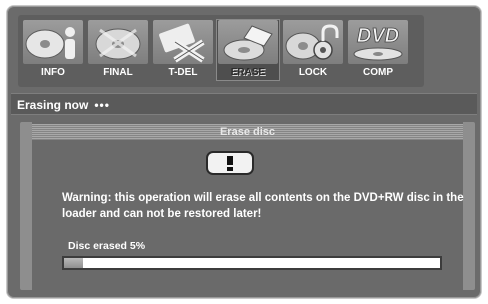  Describe the element at coordinates (183, 42) in the screenshot. I see `title-delete-icon` at that location.